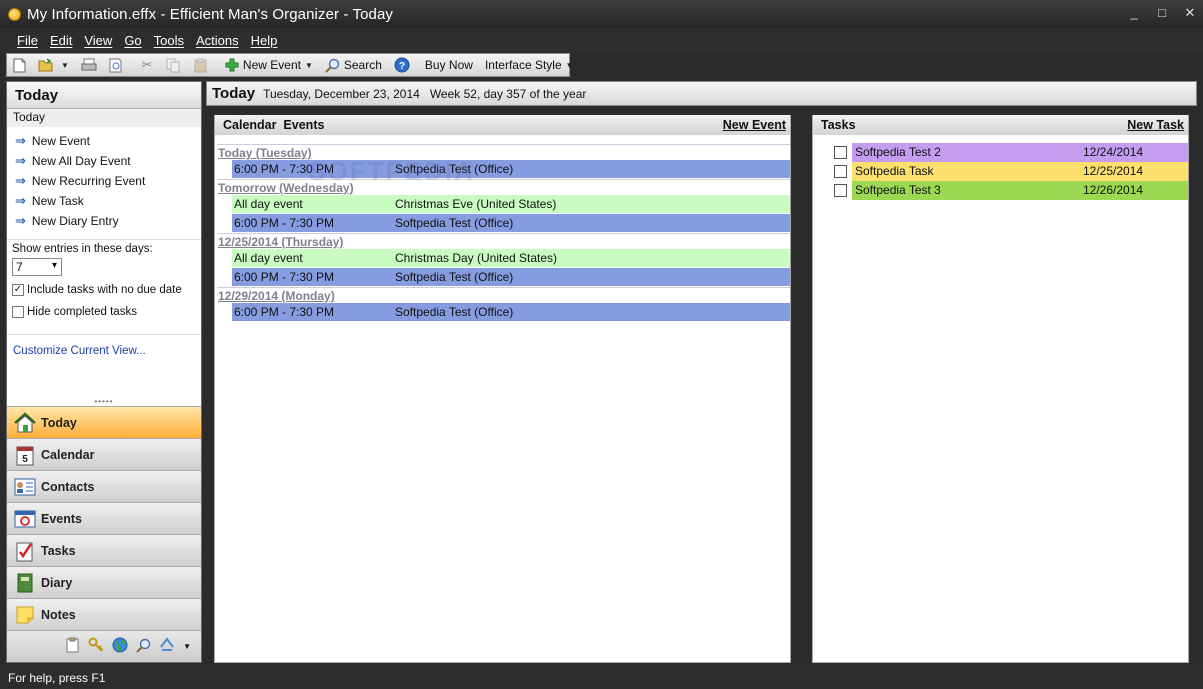 This screenshot has height=689, width=1203. I want to click on chevron-down-icon: ▼, so click(187, 646).